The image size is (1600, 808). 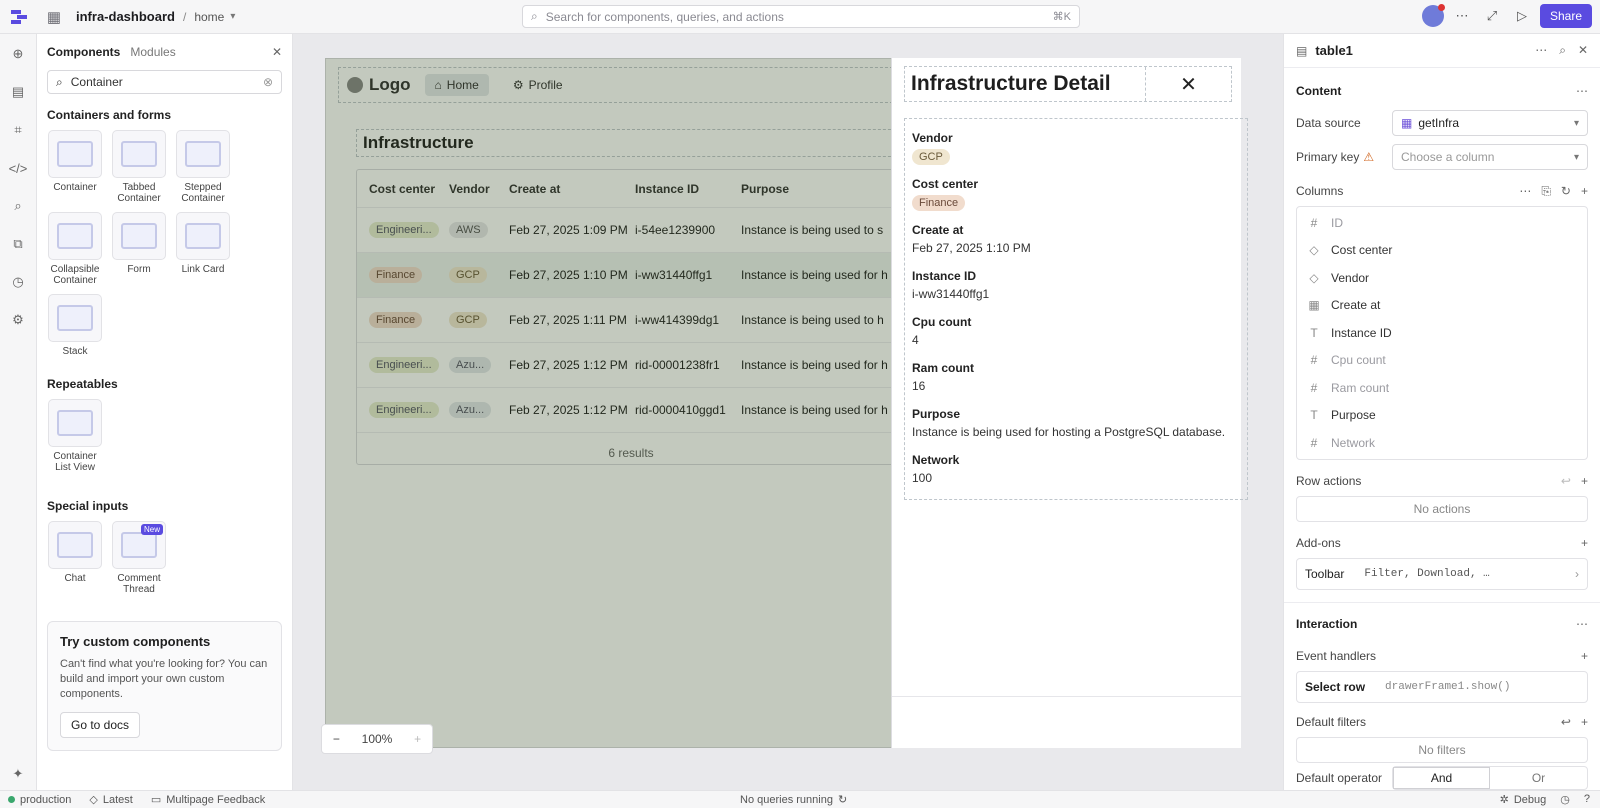 I want to click on column-name: Purpose, so click(x=1353, y=415).